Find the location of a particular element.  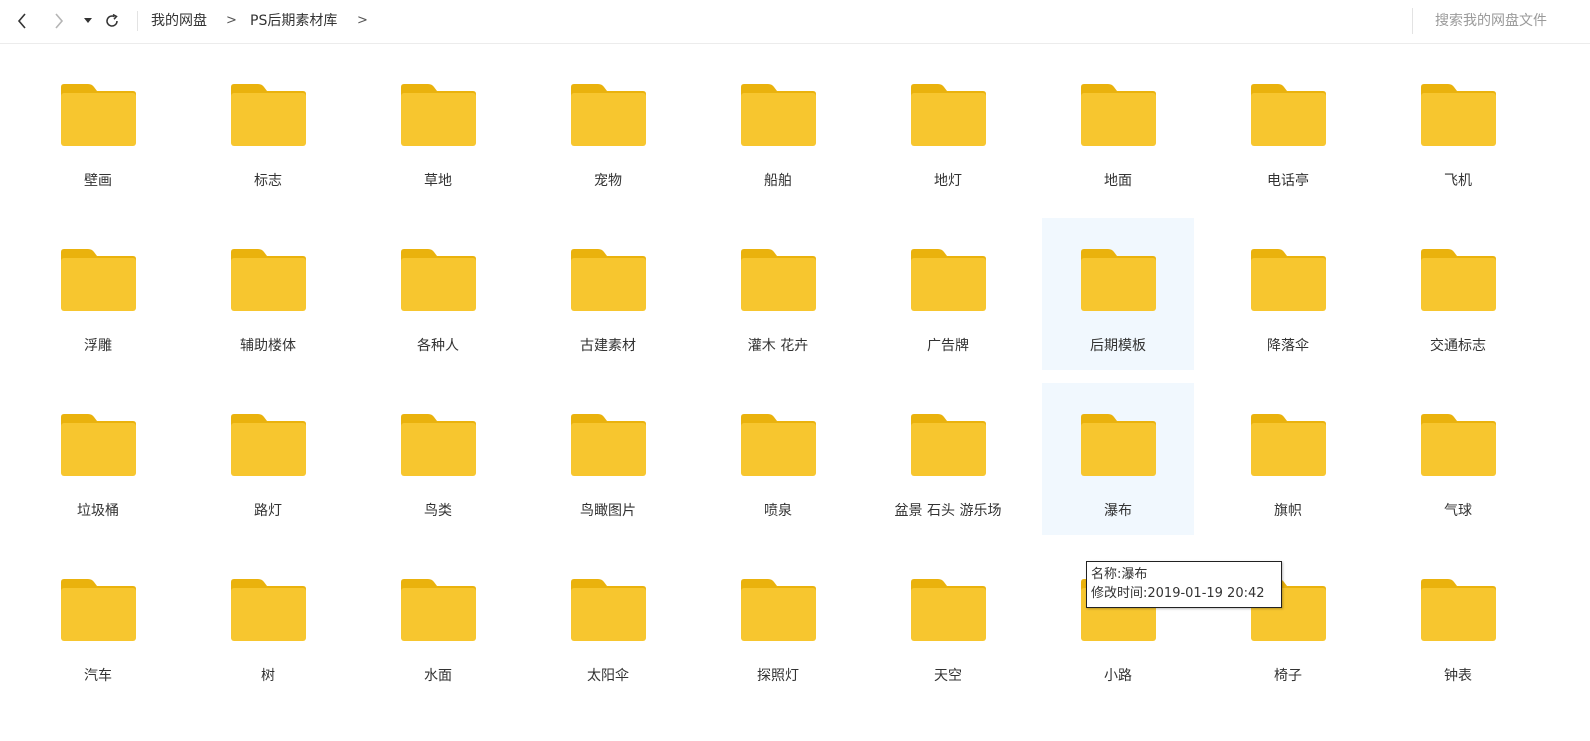

folder-label: 汽车 is located at coordinates (98, 676).